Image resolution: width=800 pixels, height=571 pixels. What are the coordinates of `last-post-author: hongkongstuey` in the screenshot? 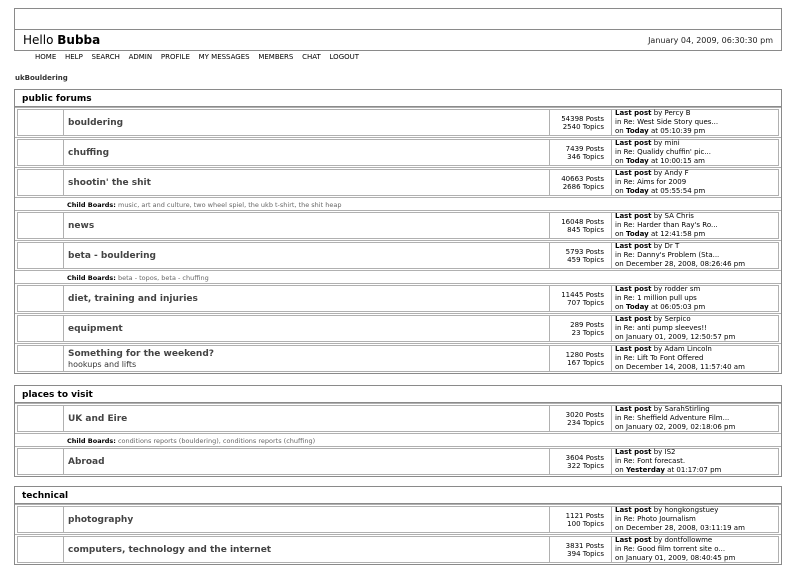 It's located at (692, 510).